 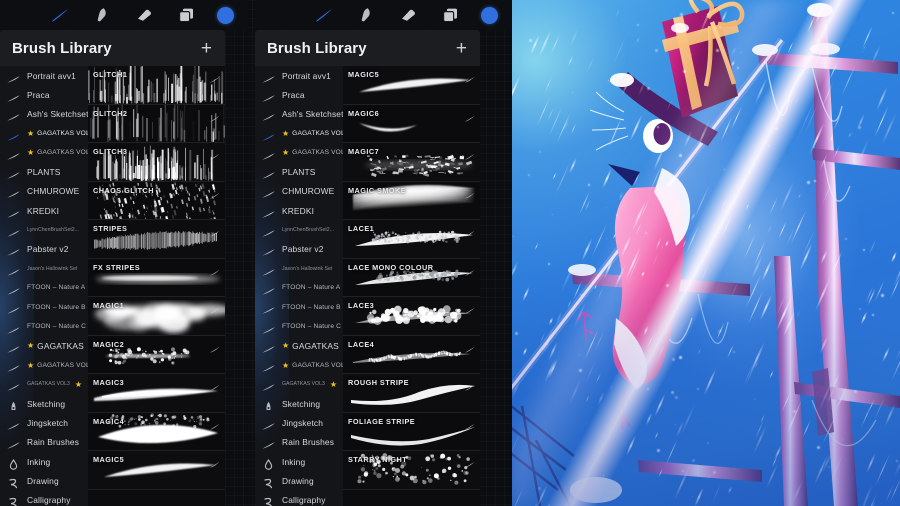 I want to click on brush-item: MAGIC1, so click(x=156, y=316).